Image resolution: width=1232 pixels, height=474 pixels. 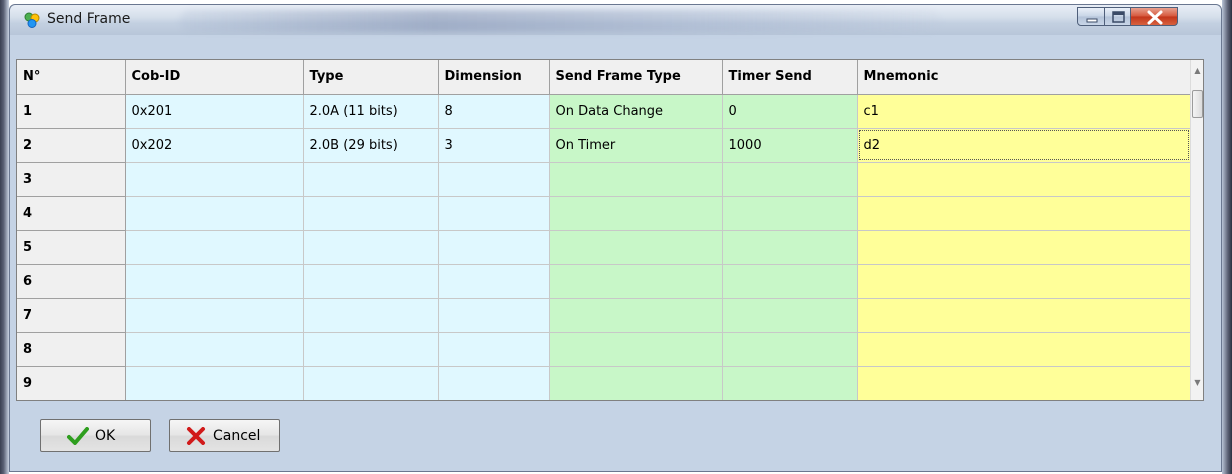 I want to click on ok-button: OK, so click(x=95, y=435).